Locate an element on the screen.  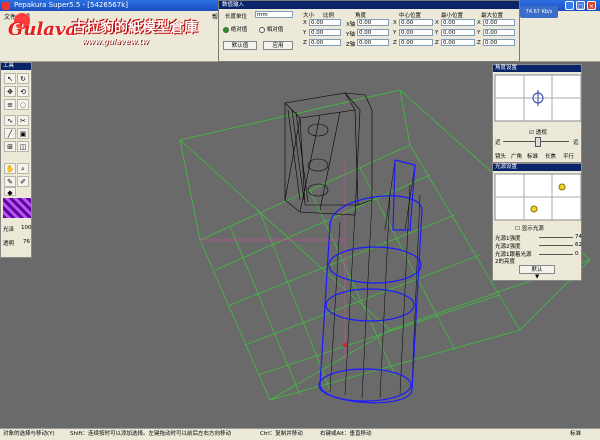
min-x-field: 0.00 is located at coordinates (458, 22).